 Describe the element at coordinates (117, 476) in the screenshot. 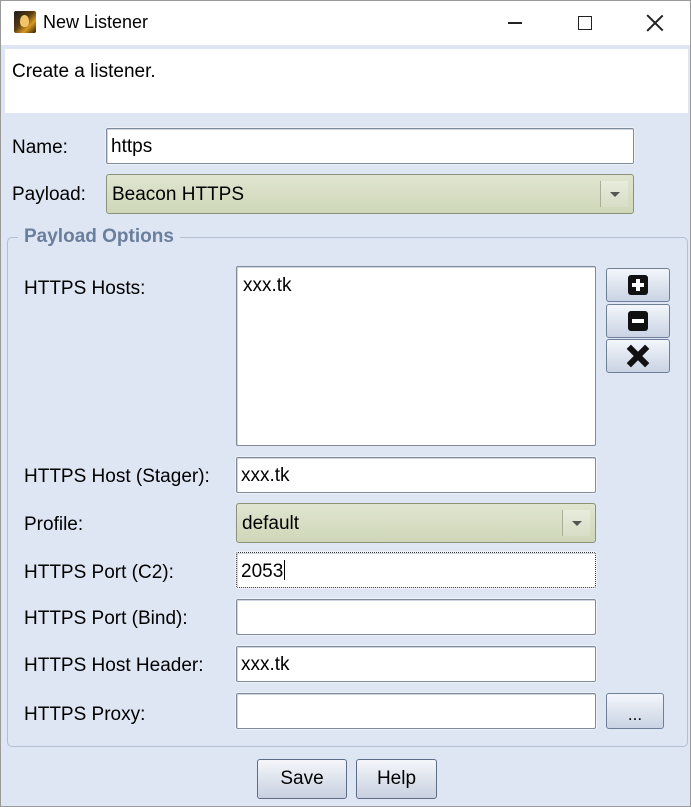

I see `https-host-stager-label: HTTPS Host (Stager):` at that location.